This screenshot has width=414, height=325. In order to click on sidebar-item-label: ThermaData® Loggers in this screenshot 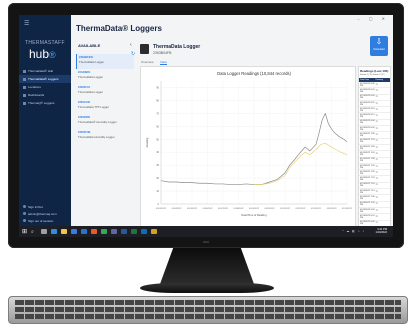, I will do `click(43, 79)`.